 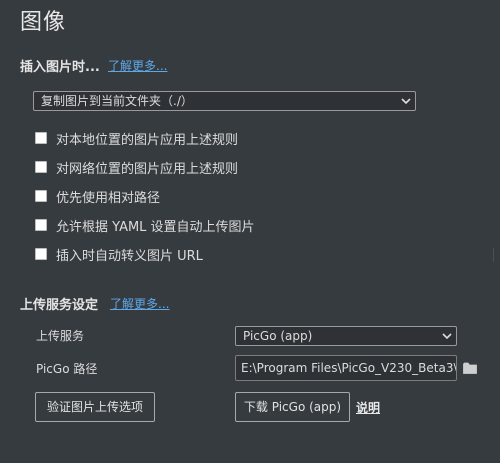 I want to click on option-network-images: 对网络位置的图片应用上述规则, so click(x=136, y=167).